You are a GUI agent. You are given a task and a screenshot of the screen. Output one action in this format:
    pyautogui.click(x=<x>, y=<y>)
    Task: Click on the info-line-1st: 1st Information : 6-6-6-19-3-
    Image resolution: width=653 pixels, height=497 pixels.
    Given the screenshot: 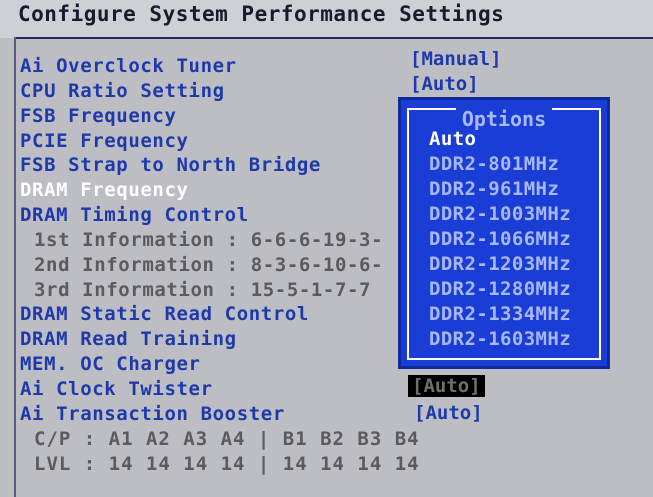 What is the action you would take?
    pyautogui.click(x=209, y=240)
    